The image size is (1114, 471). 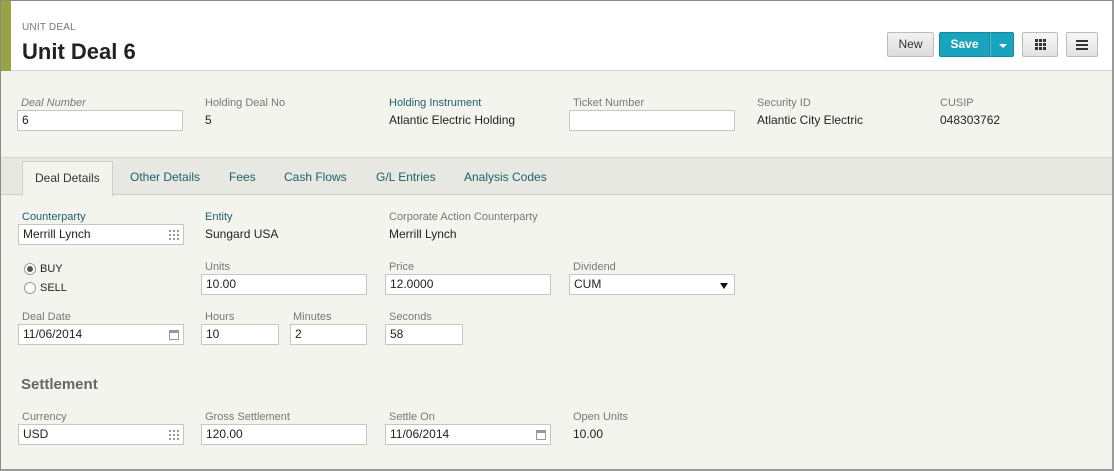 I want to click on open-units-label: Open Units, so click(x=601, y=417).